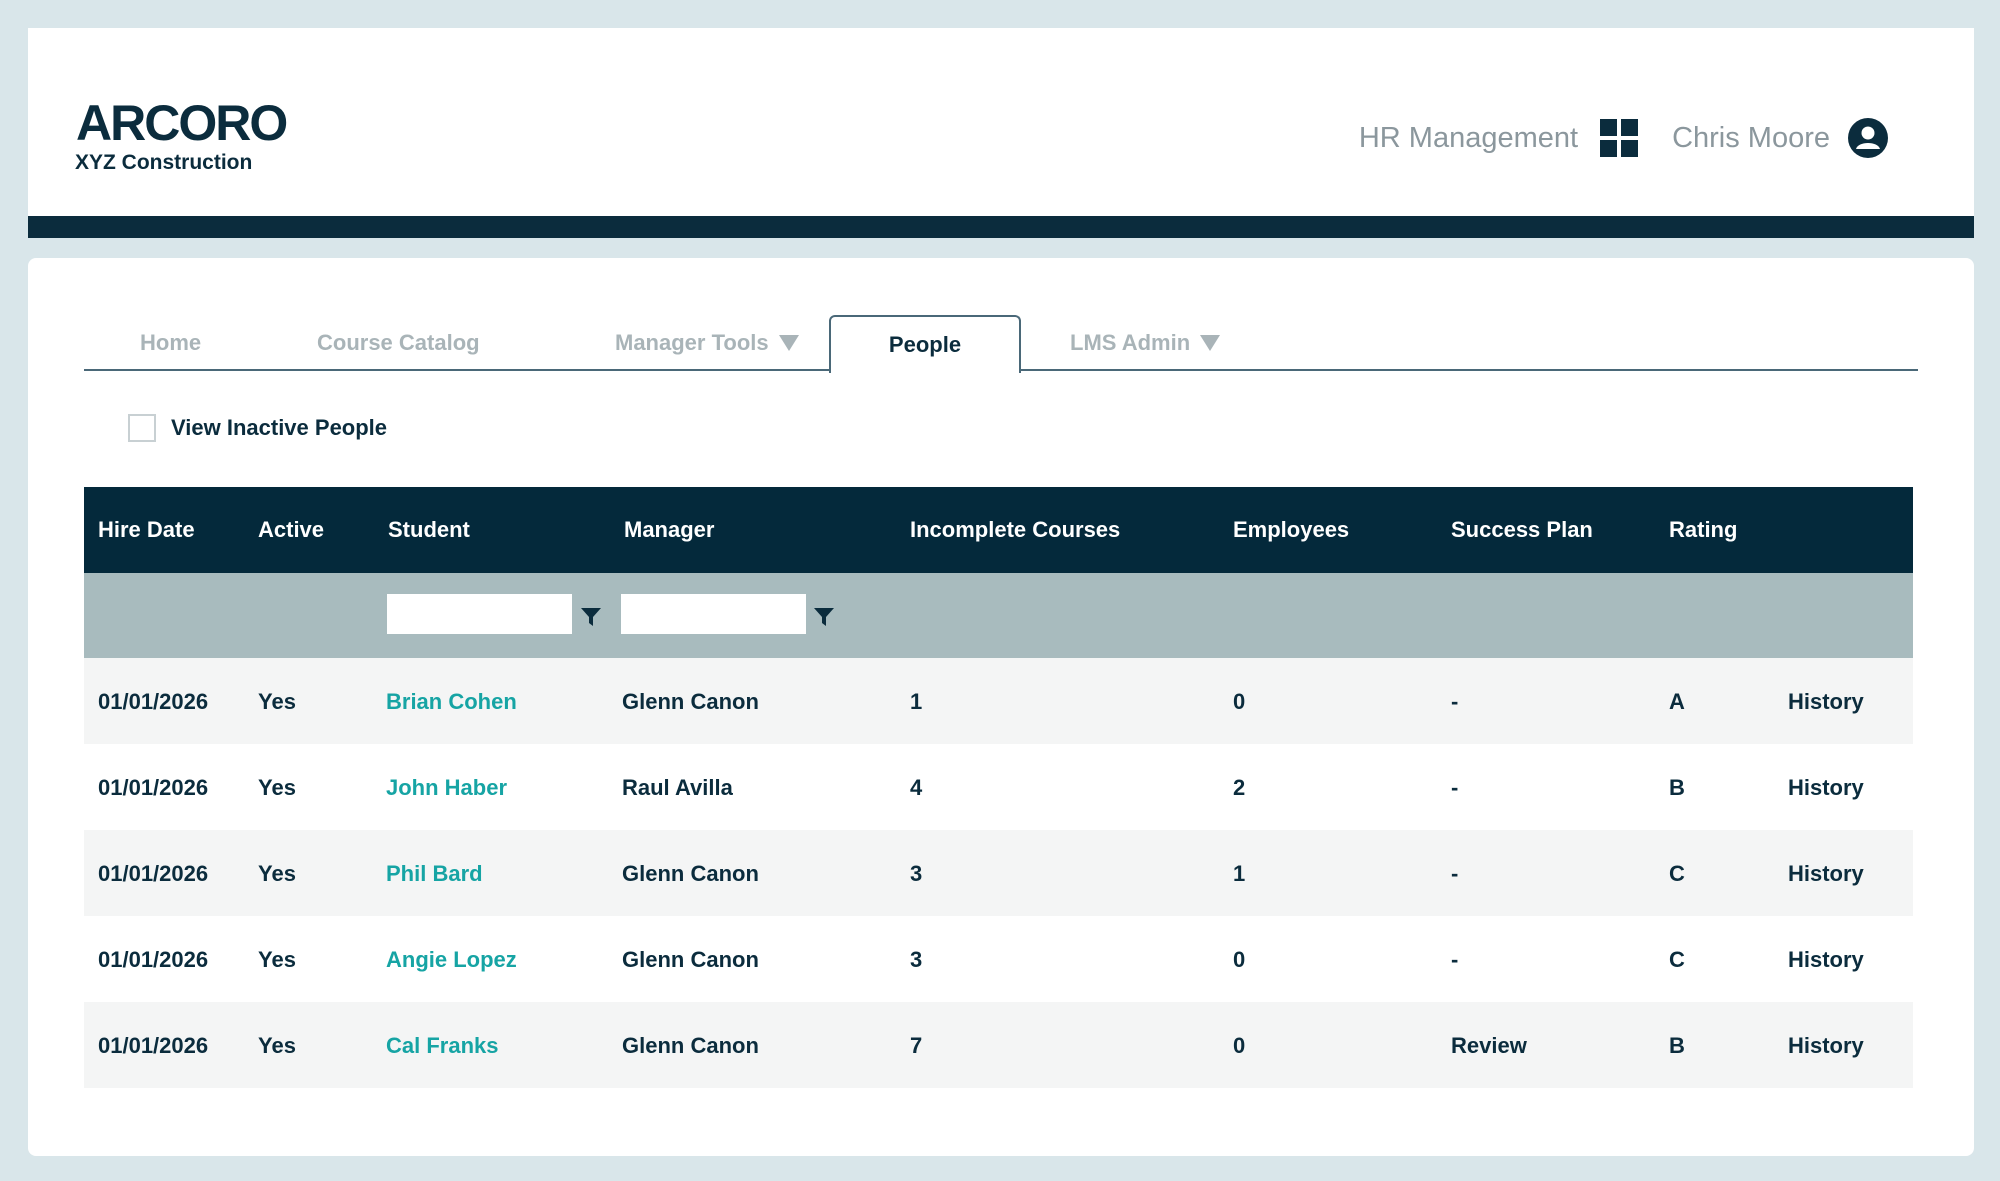 The image size is (2000, 1181). Describe the element at coordinates (669, 530) in the screenshot. I see `column-header-manager: Manager` at that location.